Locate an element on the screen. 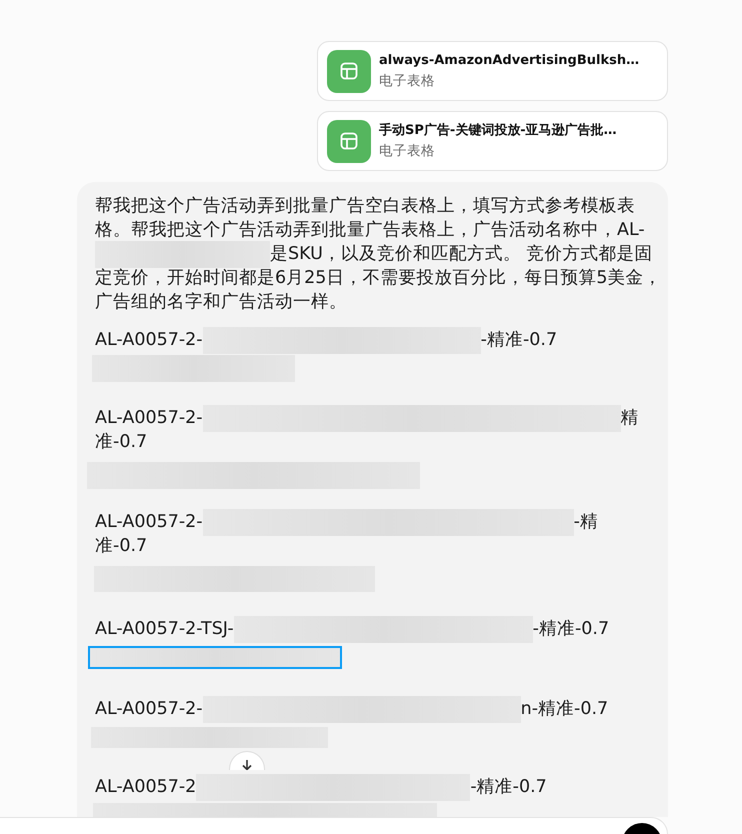 Image resolution: width=742 pixels, height=834 pixels. message-text: AL-A0057-2-TSJ- is located at coordinates (164, 629).